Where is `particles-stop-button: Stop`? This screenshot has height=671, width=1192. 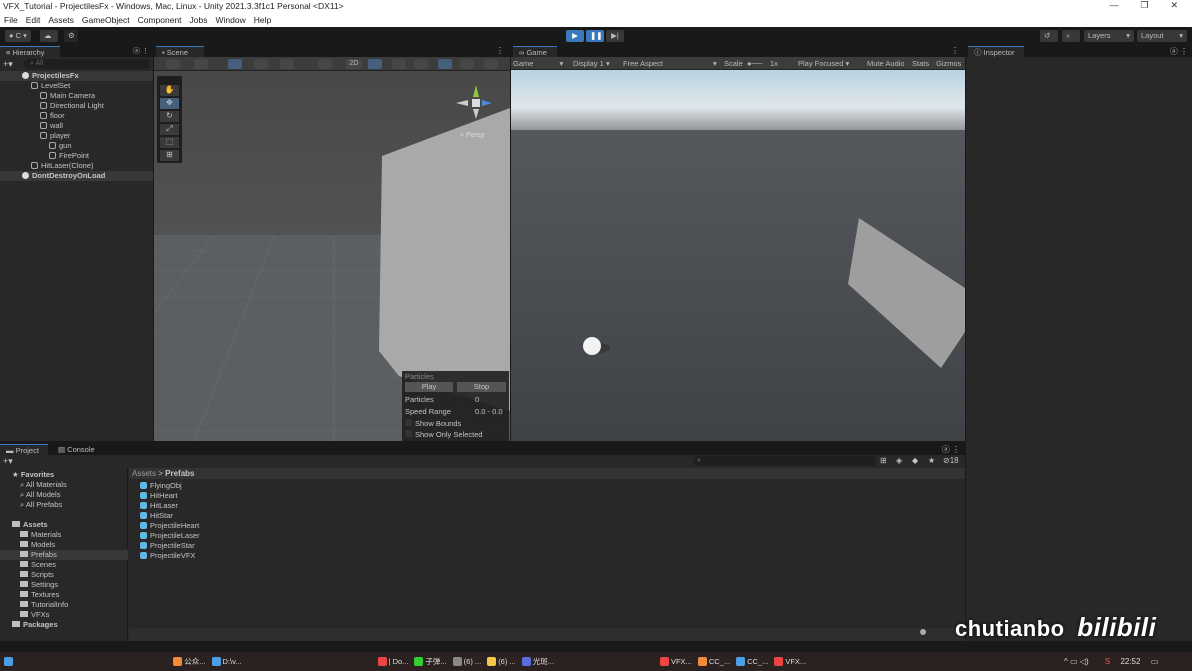 particles-stop-button: Stop is located at coordinates (481, 387).